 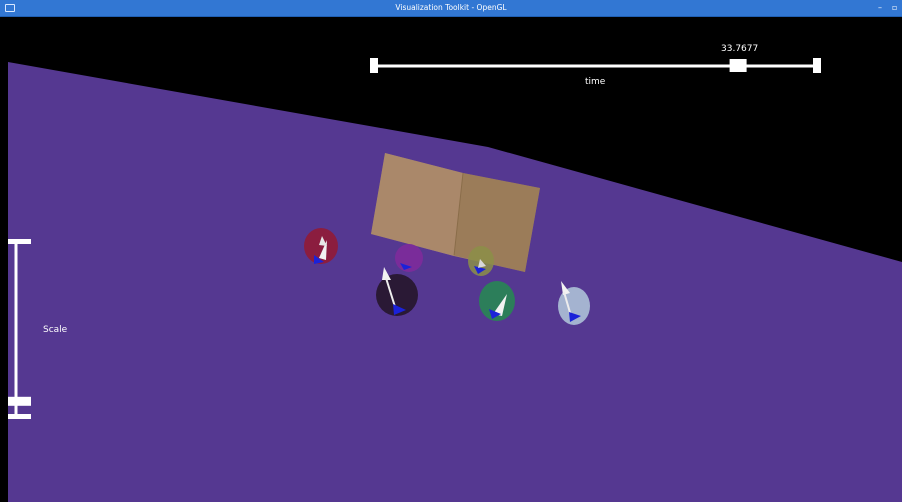 I want to click on time-slider-value: 33.7677, so click(x=740, y=49).